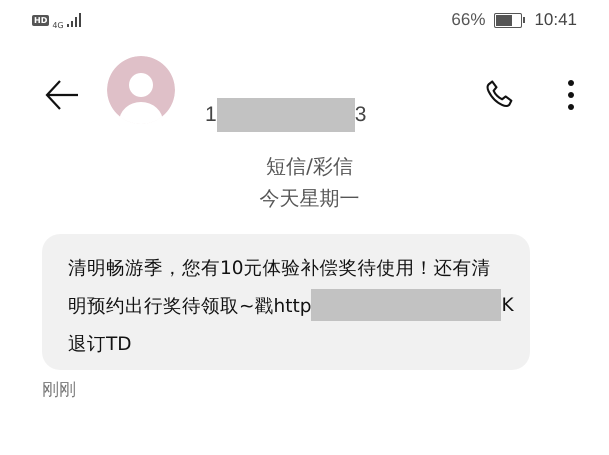  Describe the element at coordinates (74, 20) in the screenshot. I see `signal-icon` at that location.